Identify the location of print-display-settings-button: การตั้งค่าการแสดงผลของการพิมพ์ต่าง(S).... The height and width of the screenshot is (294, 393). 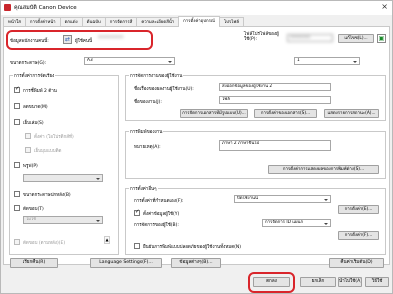
(323, 169).